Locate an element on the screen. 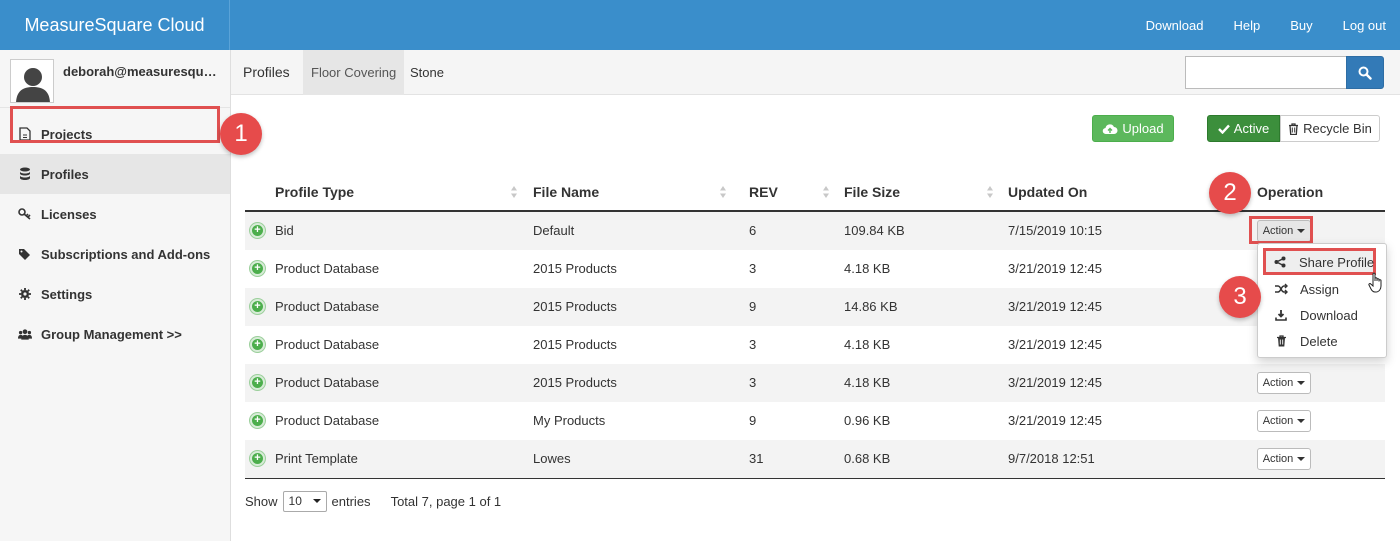 The height and width of the screenshot is (541, 1400). sidebar-item-profiles: Profiles is located at coordinates (115, 174).